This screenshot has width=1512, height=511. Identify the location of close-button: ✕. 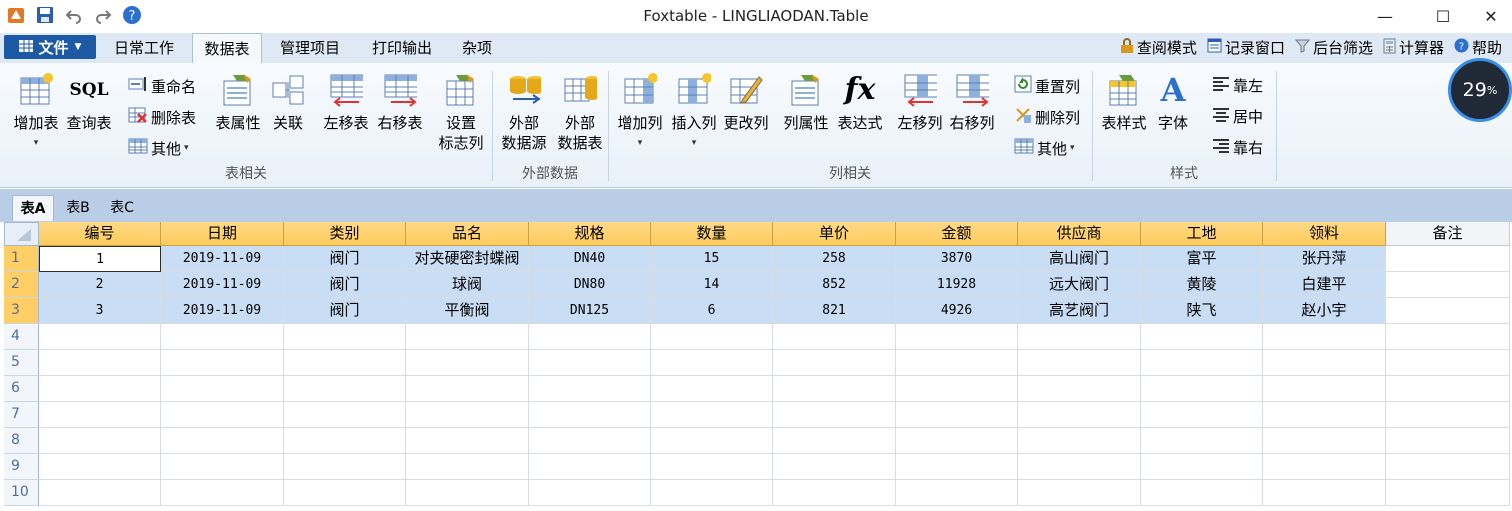
(1490, 16).